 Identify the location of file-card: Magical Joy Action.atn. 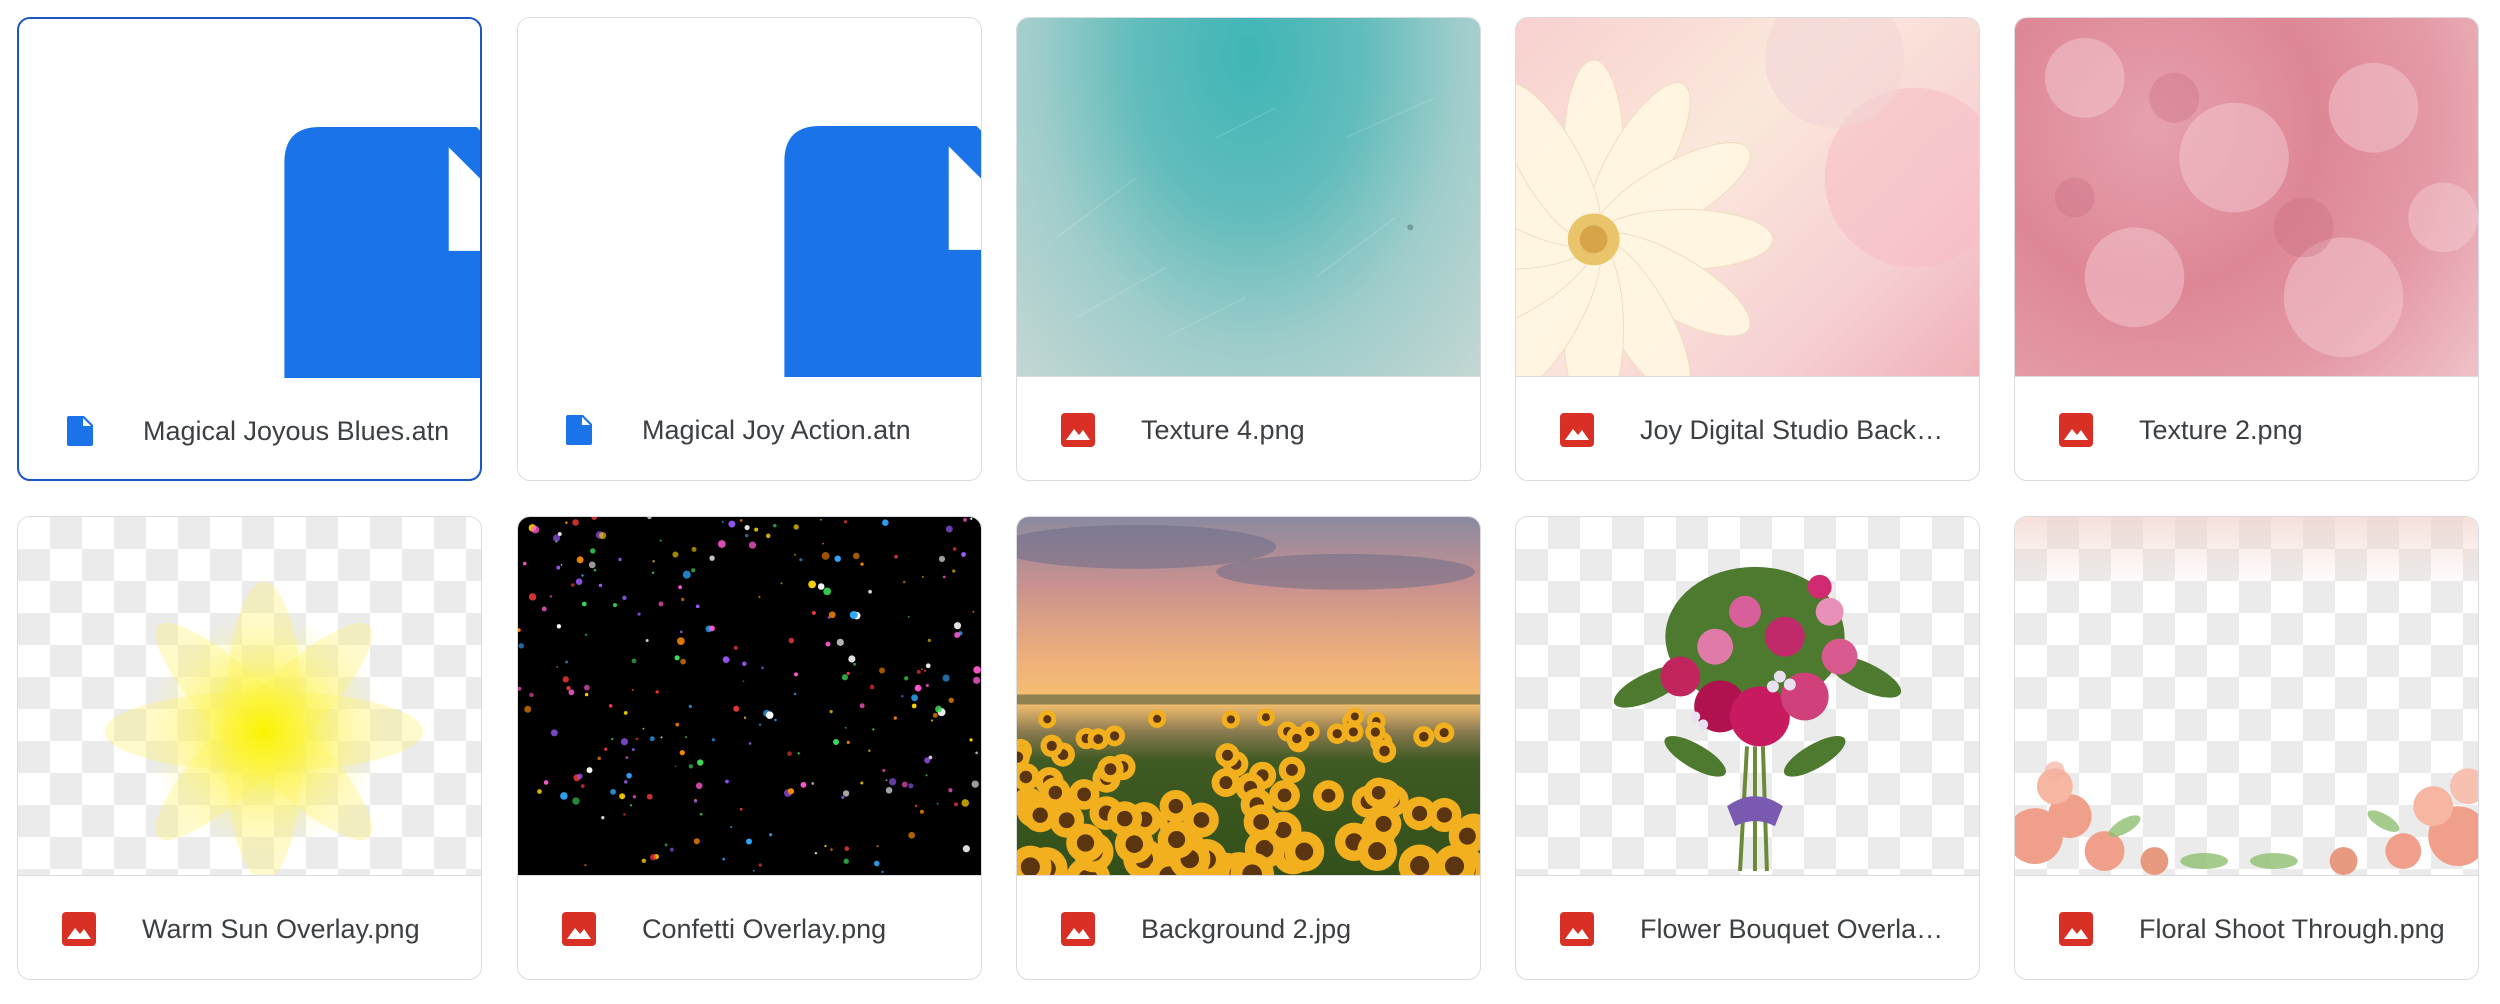
(749, 249).